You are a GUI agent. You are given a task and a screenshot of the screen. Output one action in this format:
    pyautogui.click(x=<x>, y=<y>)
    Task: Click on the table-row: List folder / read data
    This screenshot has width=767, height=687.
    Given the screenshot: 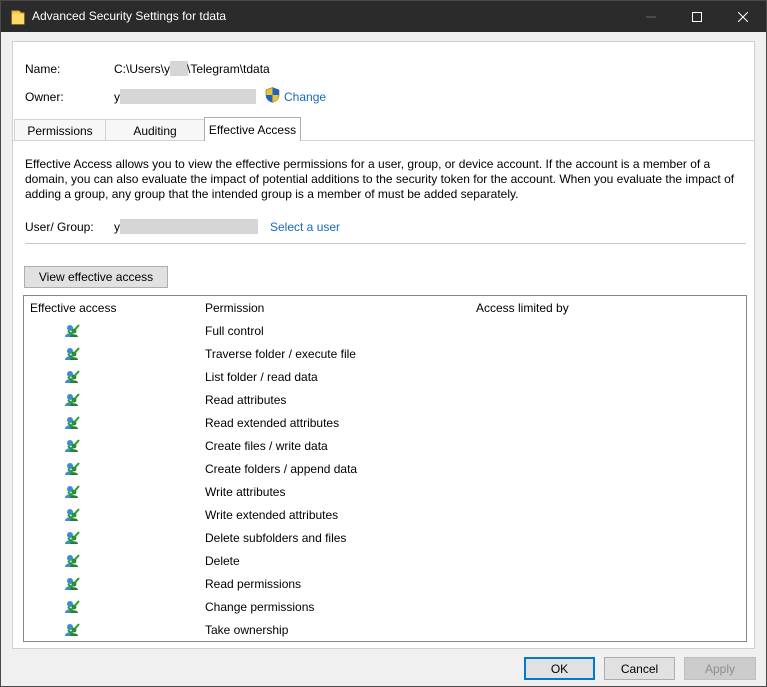 What is the action you would take?
    pyautogui.click(x=384, y=377)
    